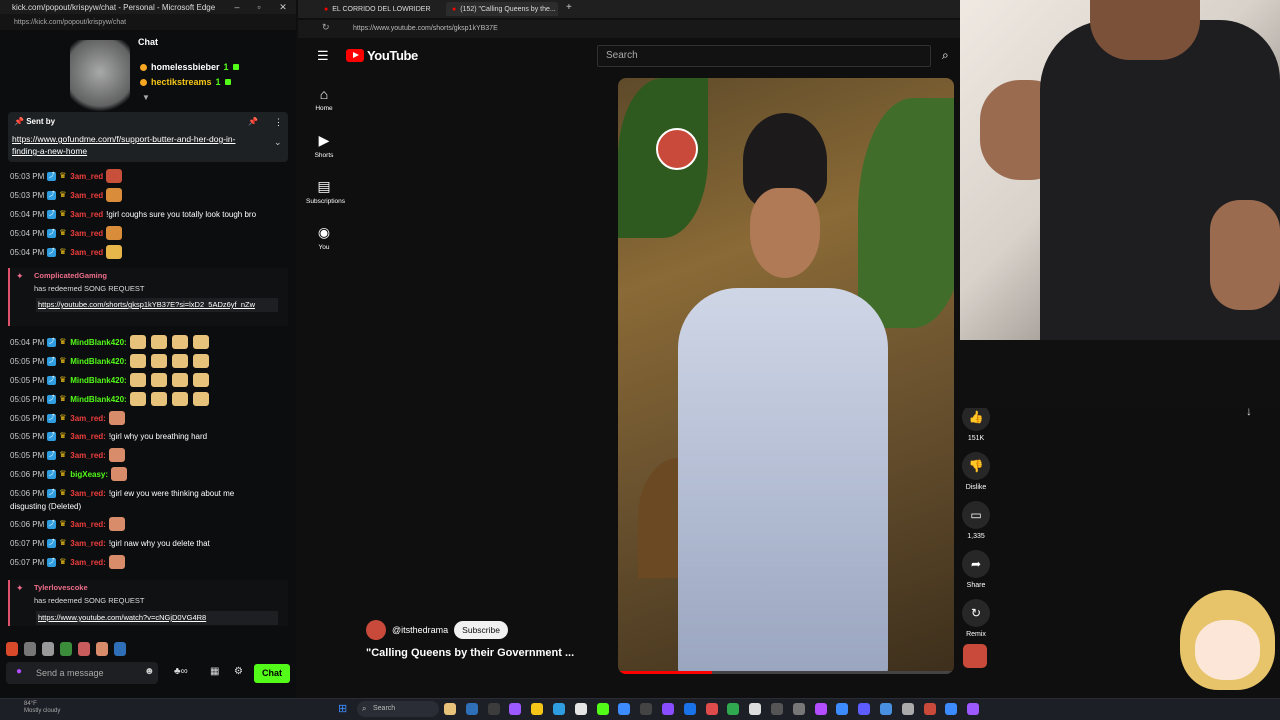 The height and width of the screenshot is (720, 1280). What do you see at coordinates (398, 709) in the screenshot?
I see `taskbar-search: ⌕ Search` at bounding box center [398, 709].